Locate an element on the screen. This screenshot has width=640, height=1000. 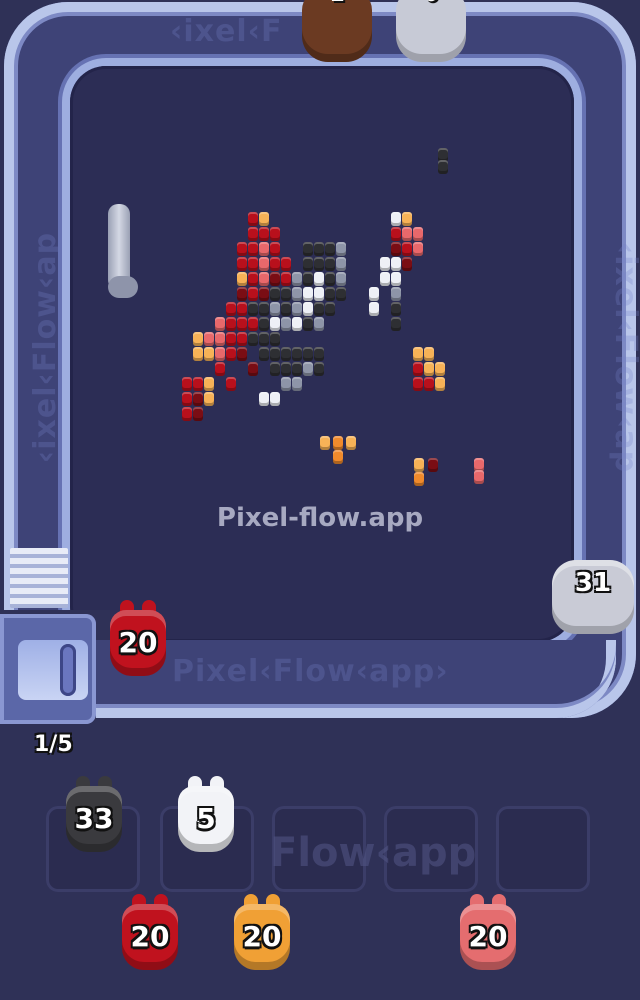
slot-shooter-black: 33 is located at coordinates (94, 818).